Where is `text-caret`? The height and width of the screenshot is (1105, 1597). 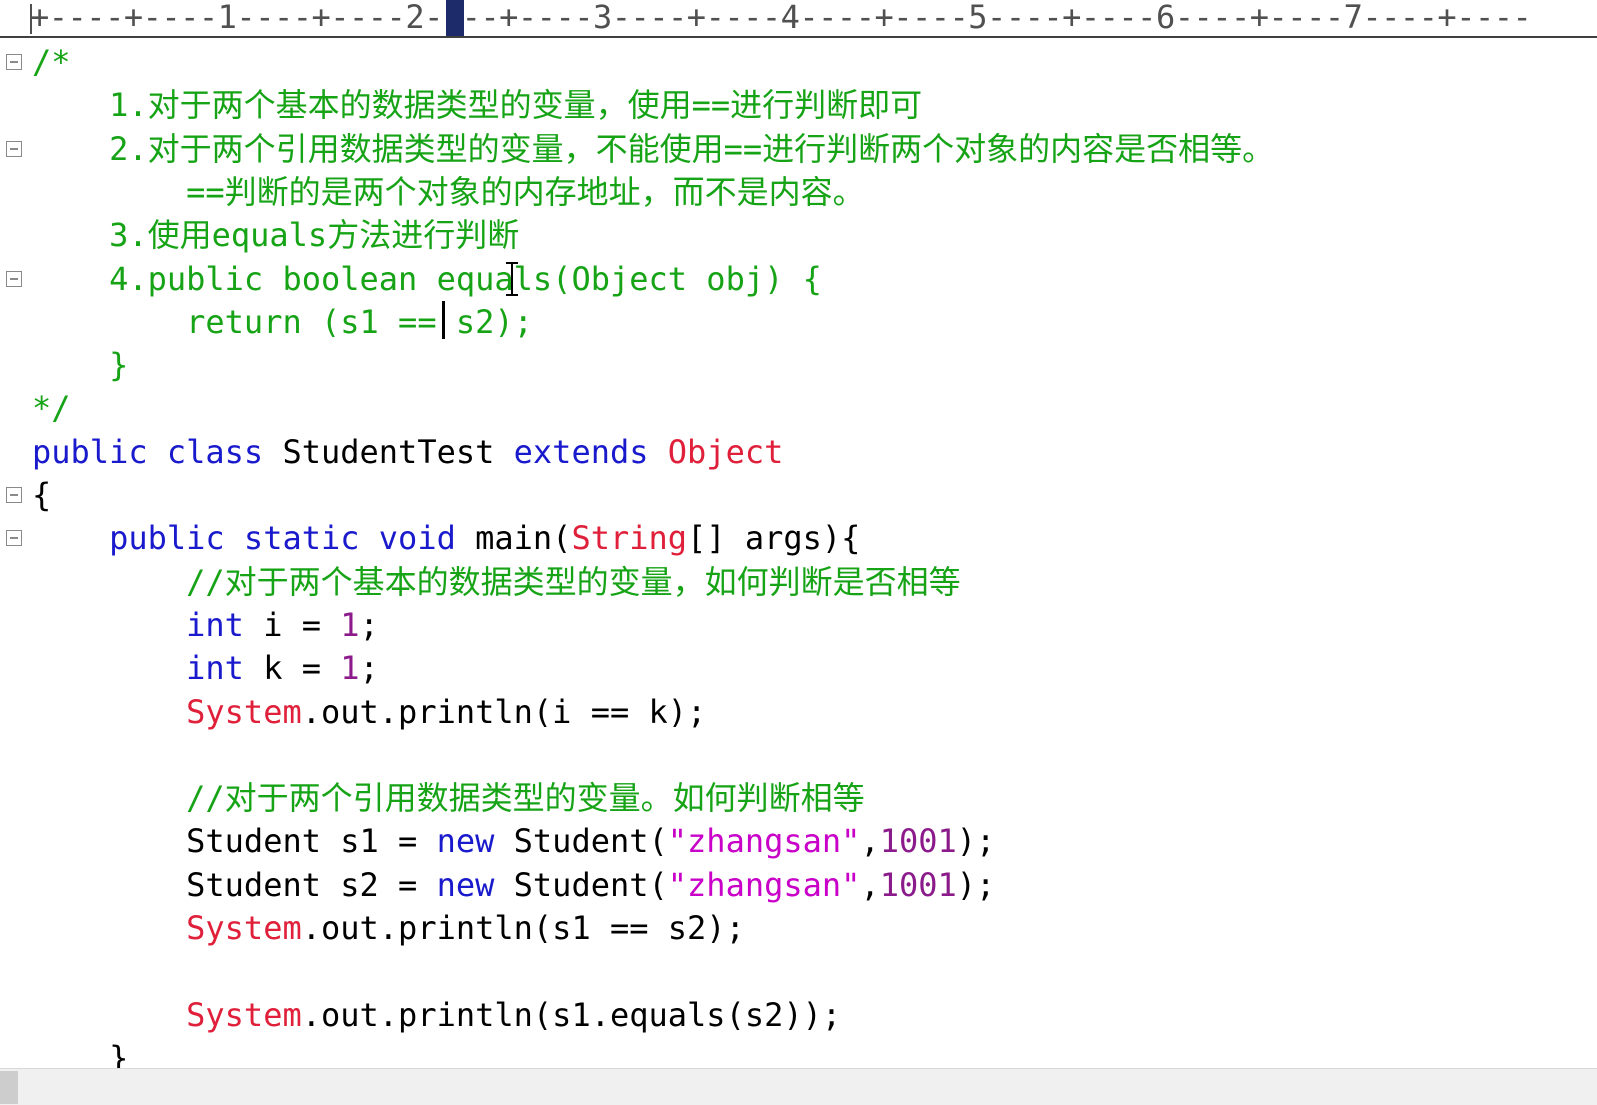
text-caret is located at coordinates (443, 320).